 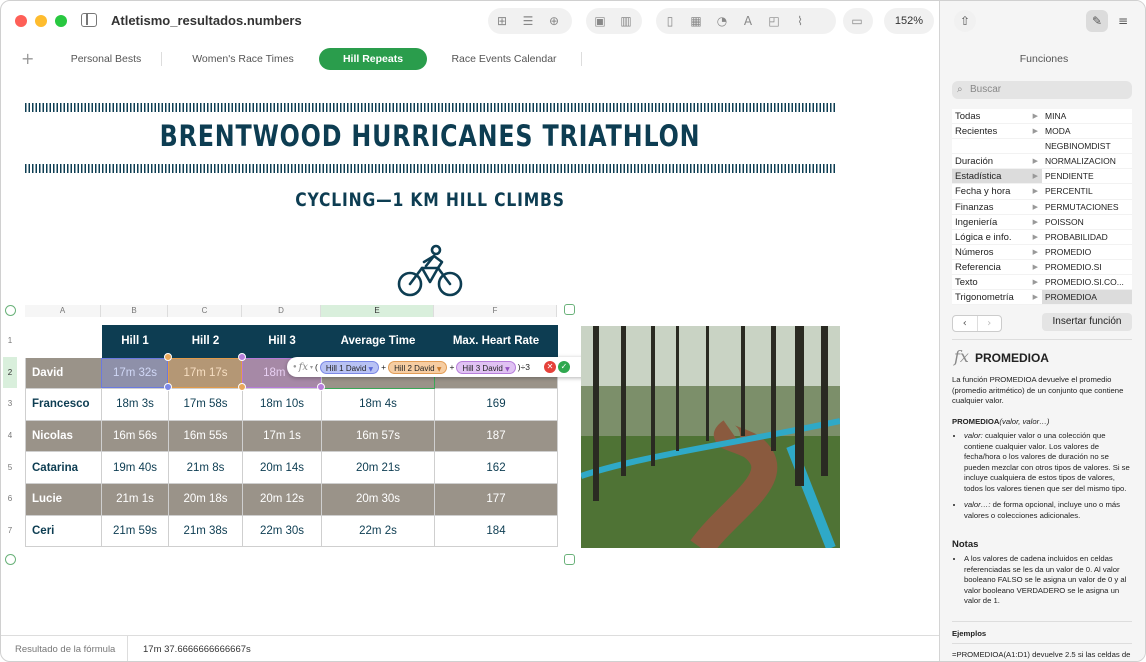 I want to click on back-arrow-icon: ‹, so click(x=965, y=323).